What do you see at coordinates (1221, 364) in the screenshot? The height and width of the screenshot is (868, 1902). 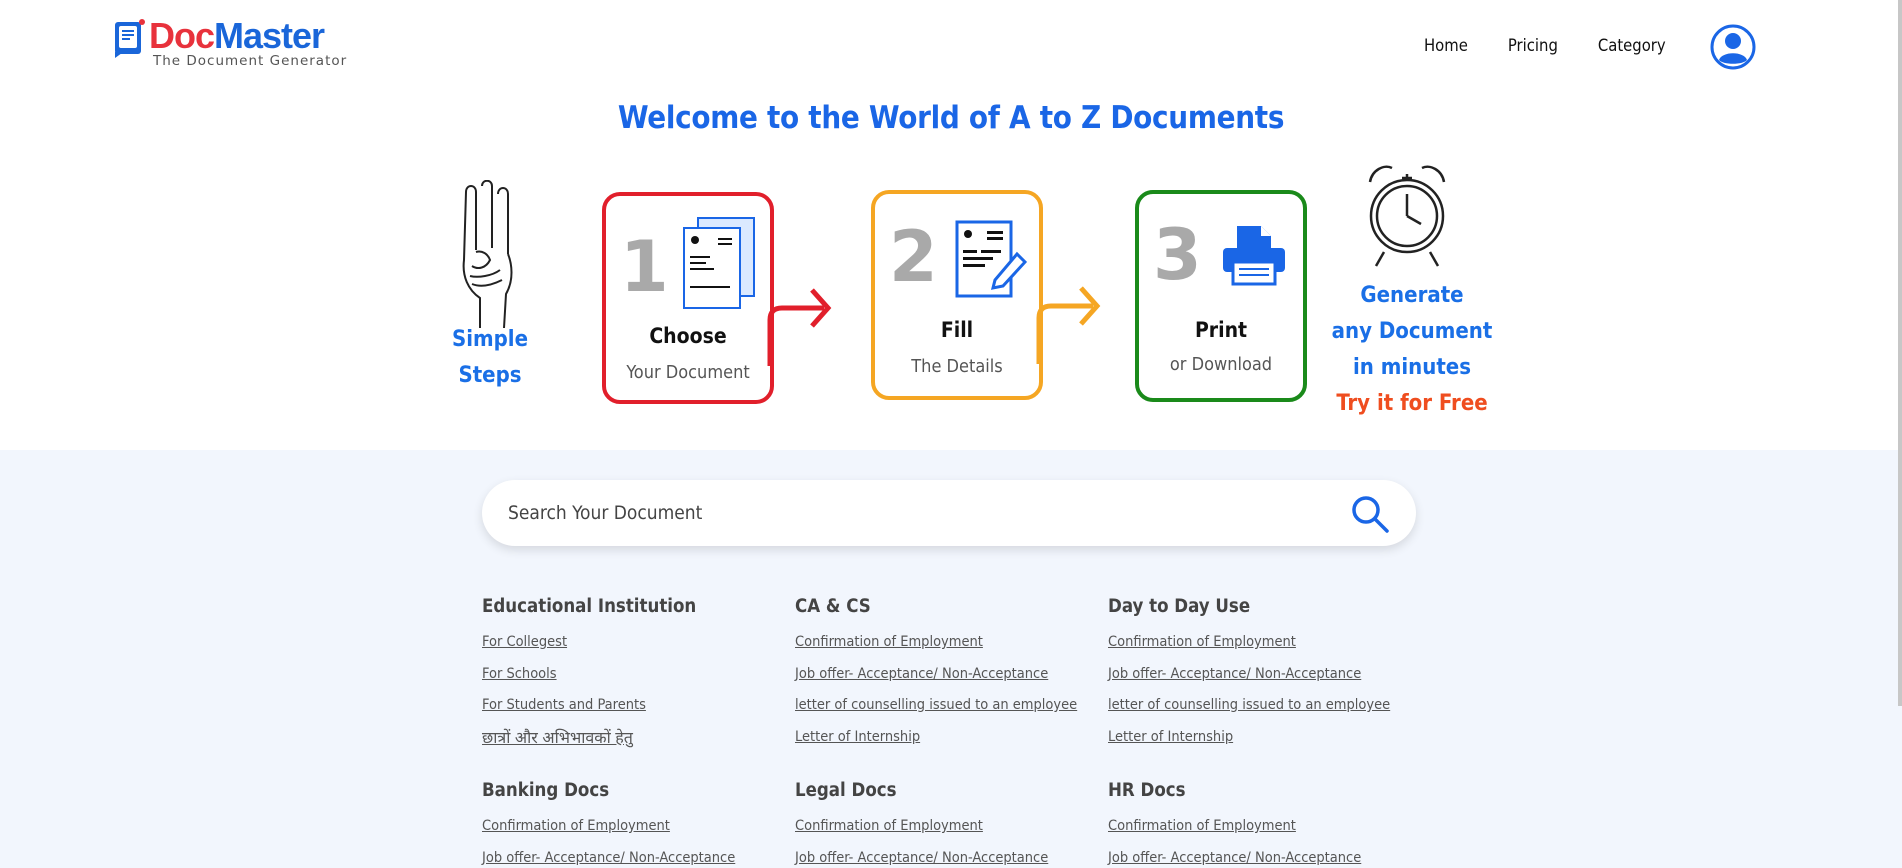 I see `step-sub: or Download` at bounding box center [1221, 364].